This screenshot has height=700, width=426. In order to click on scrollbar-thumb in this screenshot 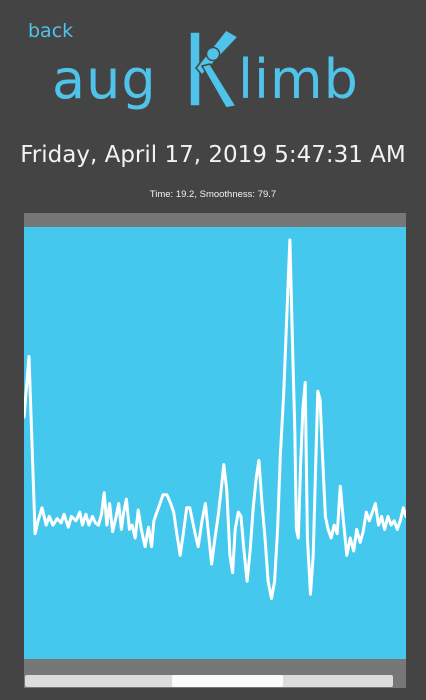, I will do `click(227, 681)`.